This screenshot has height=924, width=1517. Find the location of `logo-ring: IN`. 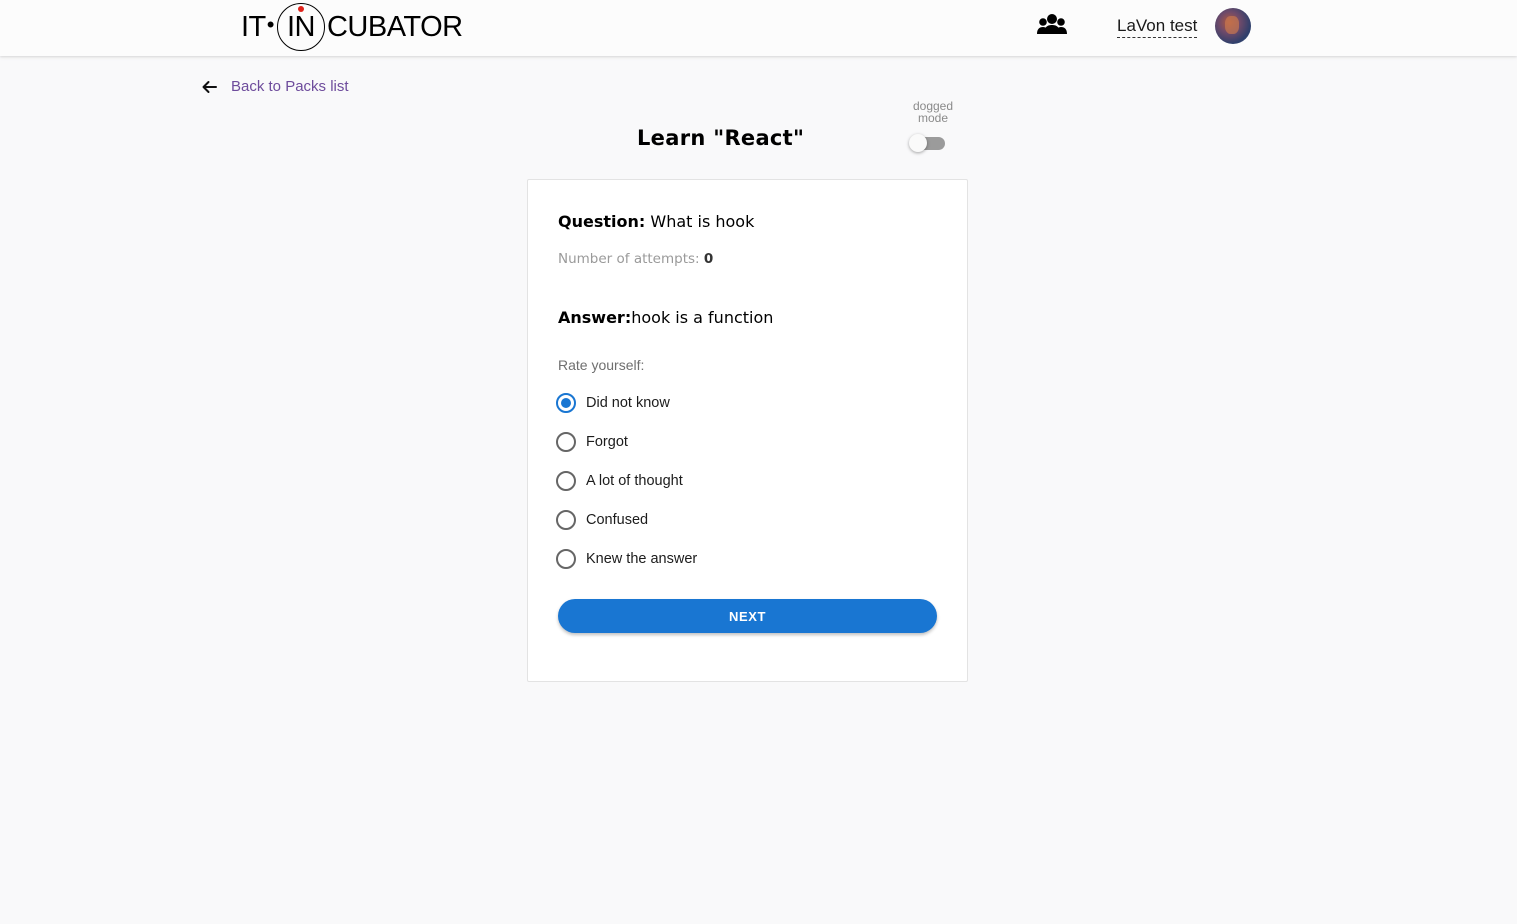

logo-ring: IN is located at coordinates (300, 27).